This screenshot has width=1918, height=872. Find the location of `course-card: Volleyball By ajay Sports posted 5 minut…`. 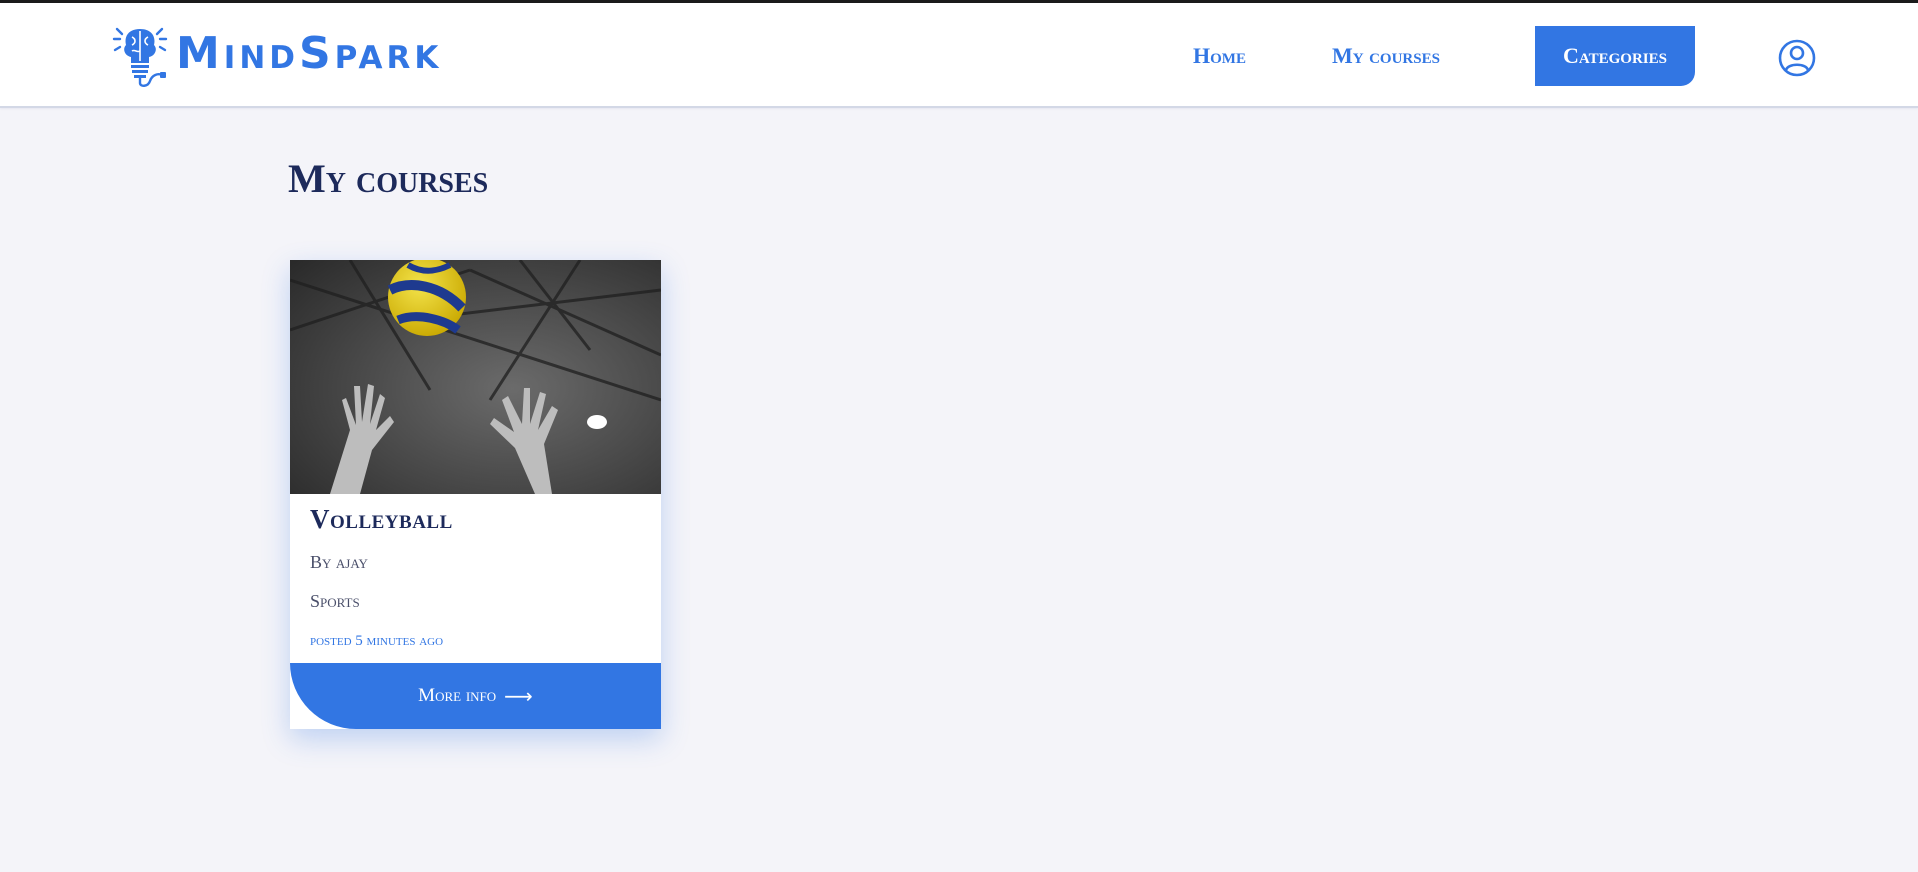

course-card: Volleyball By ajay Sports posted 5 minut… is located at coordinates (475, 494).